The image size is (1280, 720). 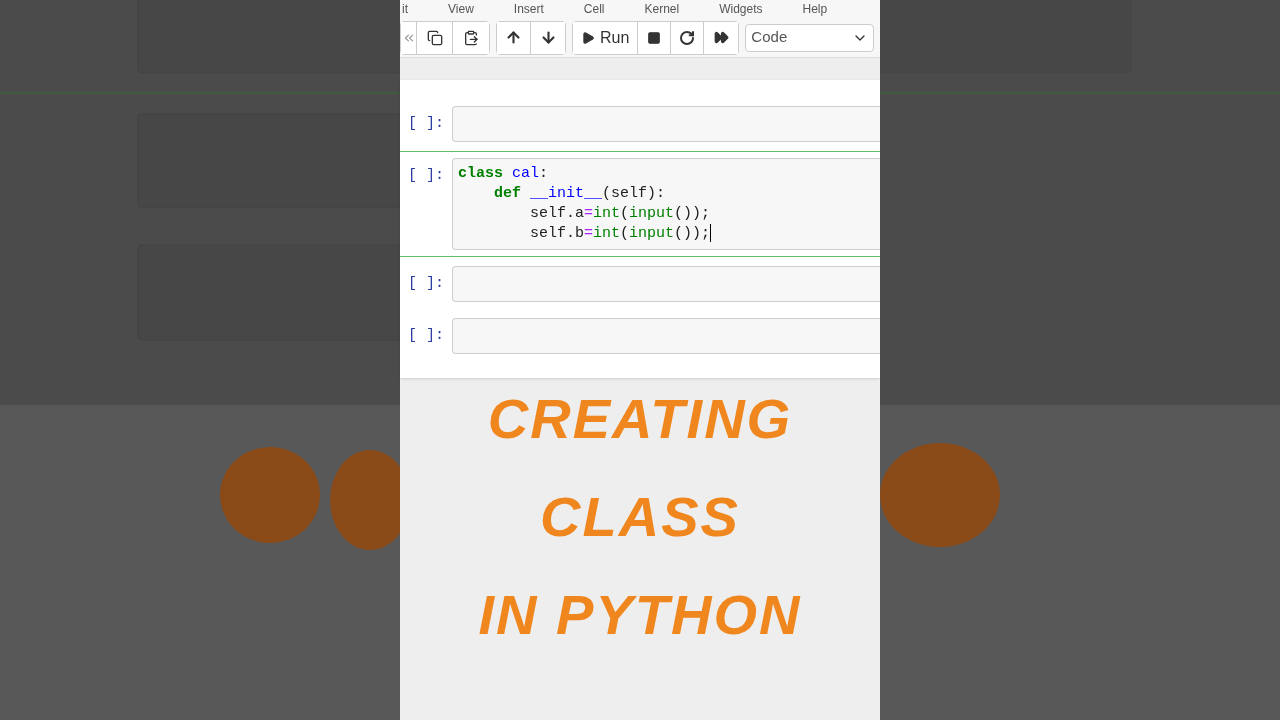 I want to click on stop-button, so click(x=655, y=37).